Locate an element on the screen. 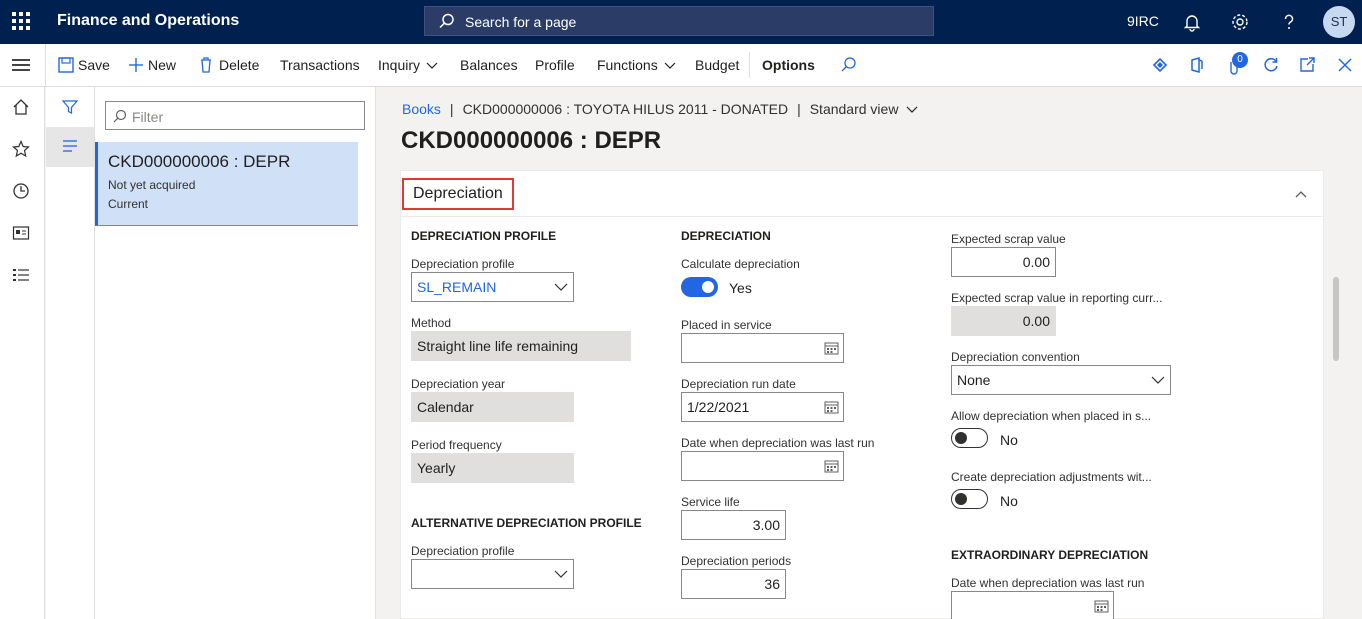  delete-icon is located at coordinates (206, 65).